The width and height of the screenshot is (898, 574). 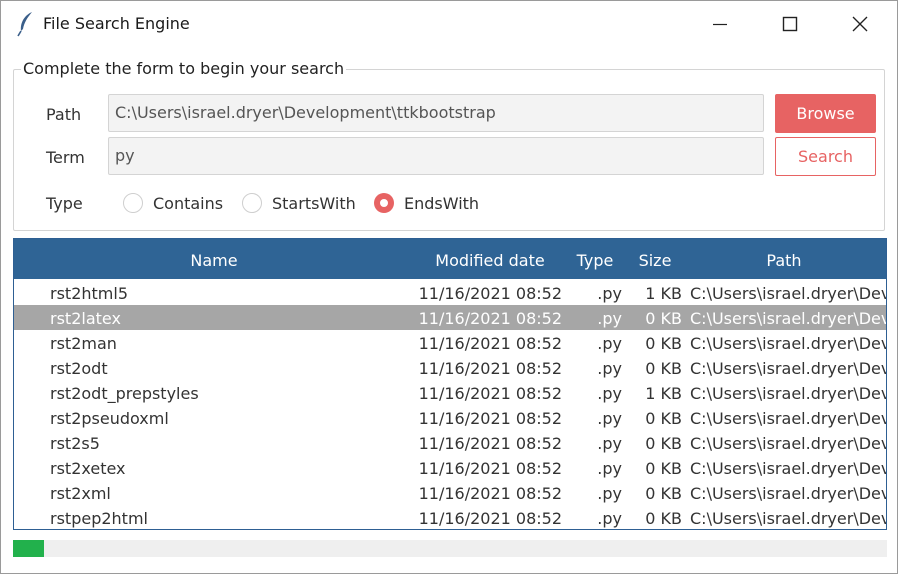 I want to click on minimize-button, so click(x=720, y=24).